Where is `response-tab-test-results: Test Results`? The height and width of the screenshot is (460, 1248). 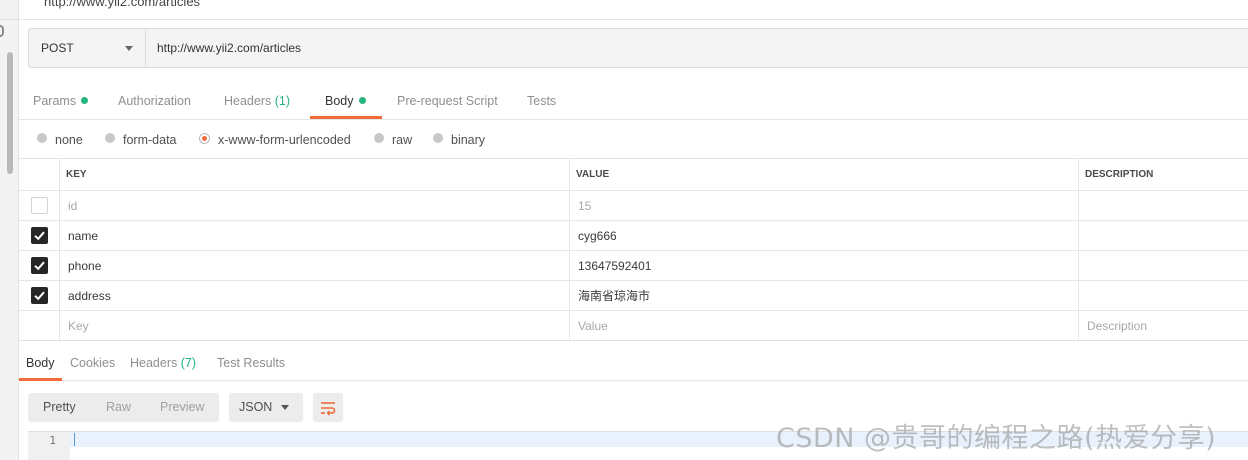 response-tab-test-results: Test Results is located at coordinates (251, 363).